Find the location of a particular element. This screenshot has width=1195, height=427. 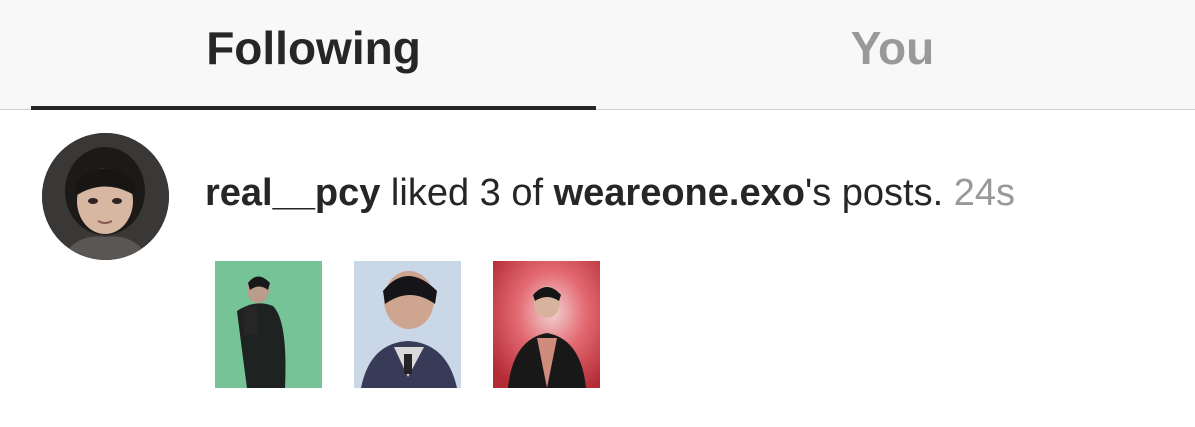

avatar is located at coordinates (105, 196).